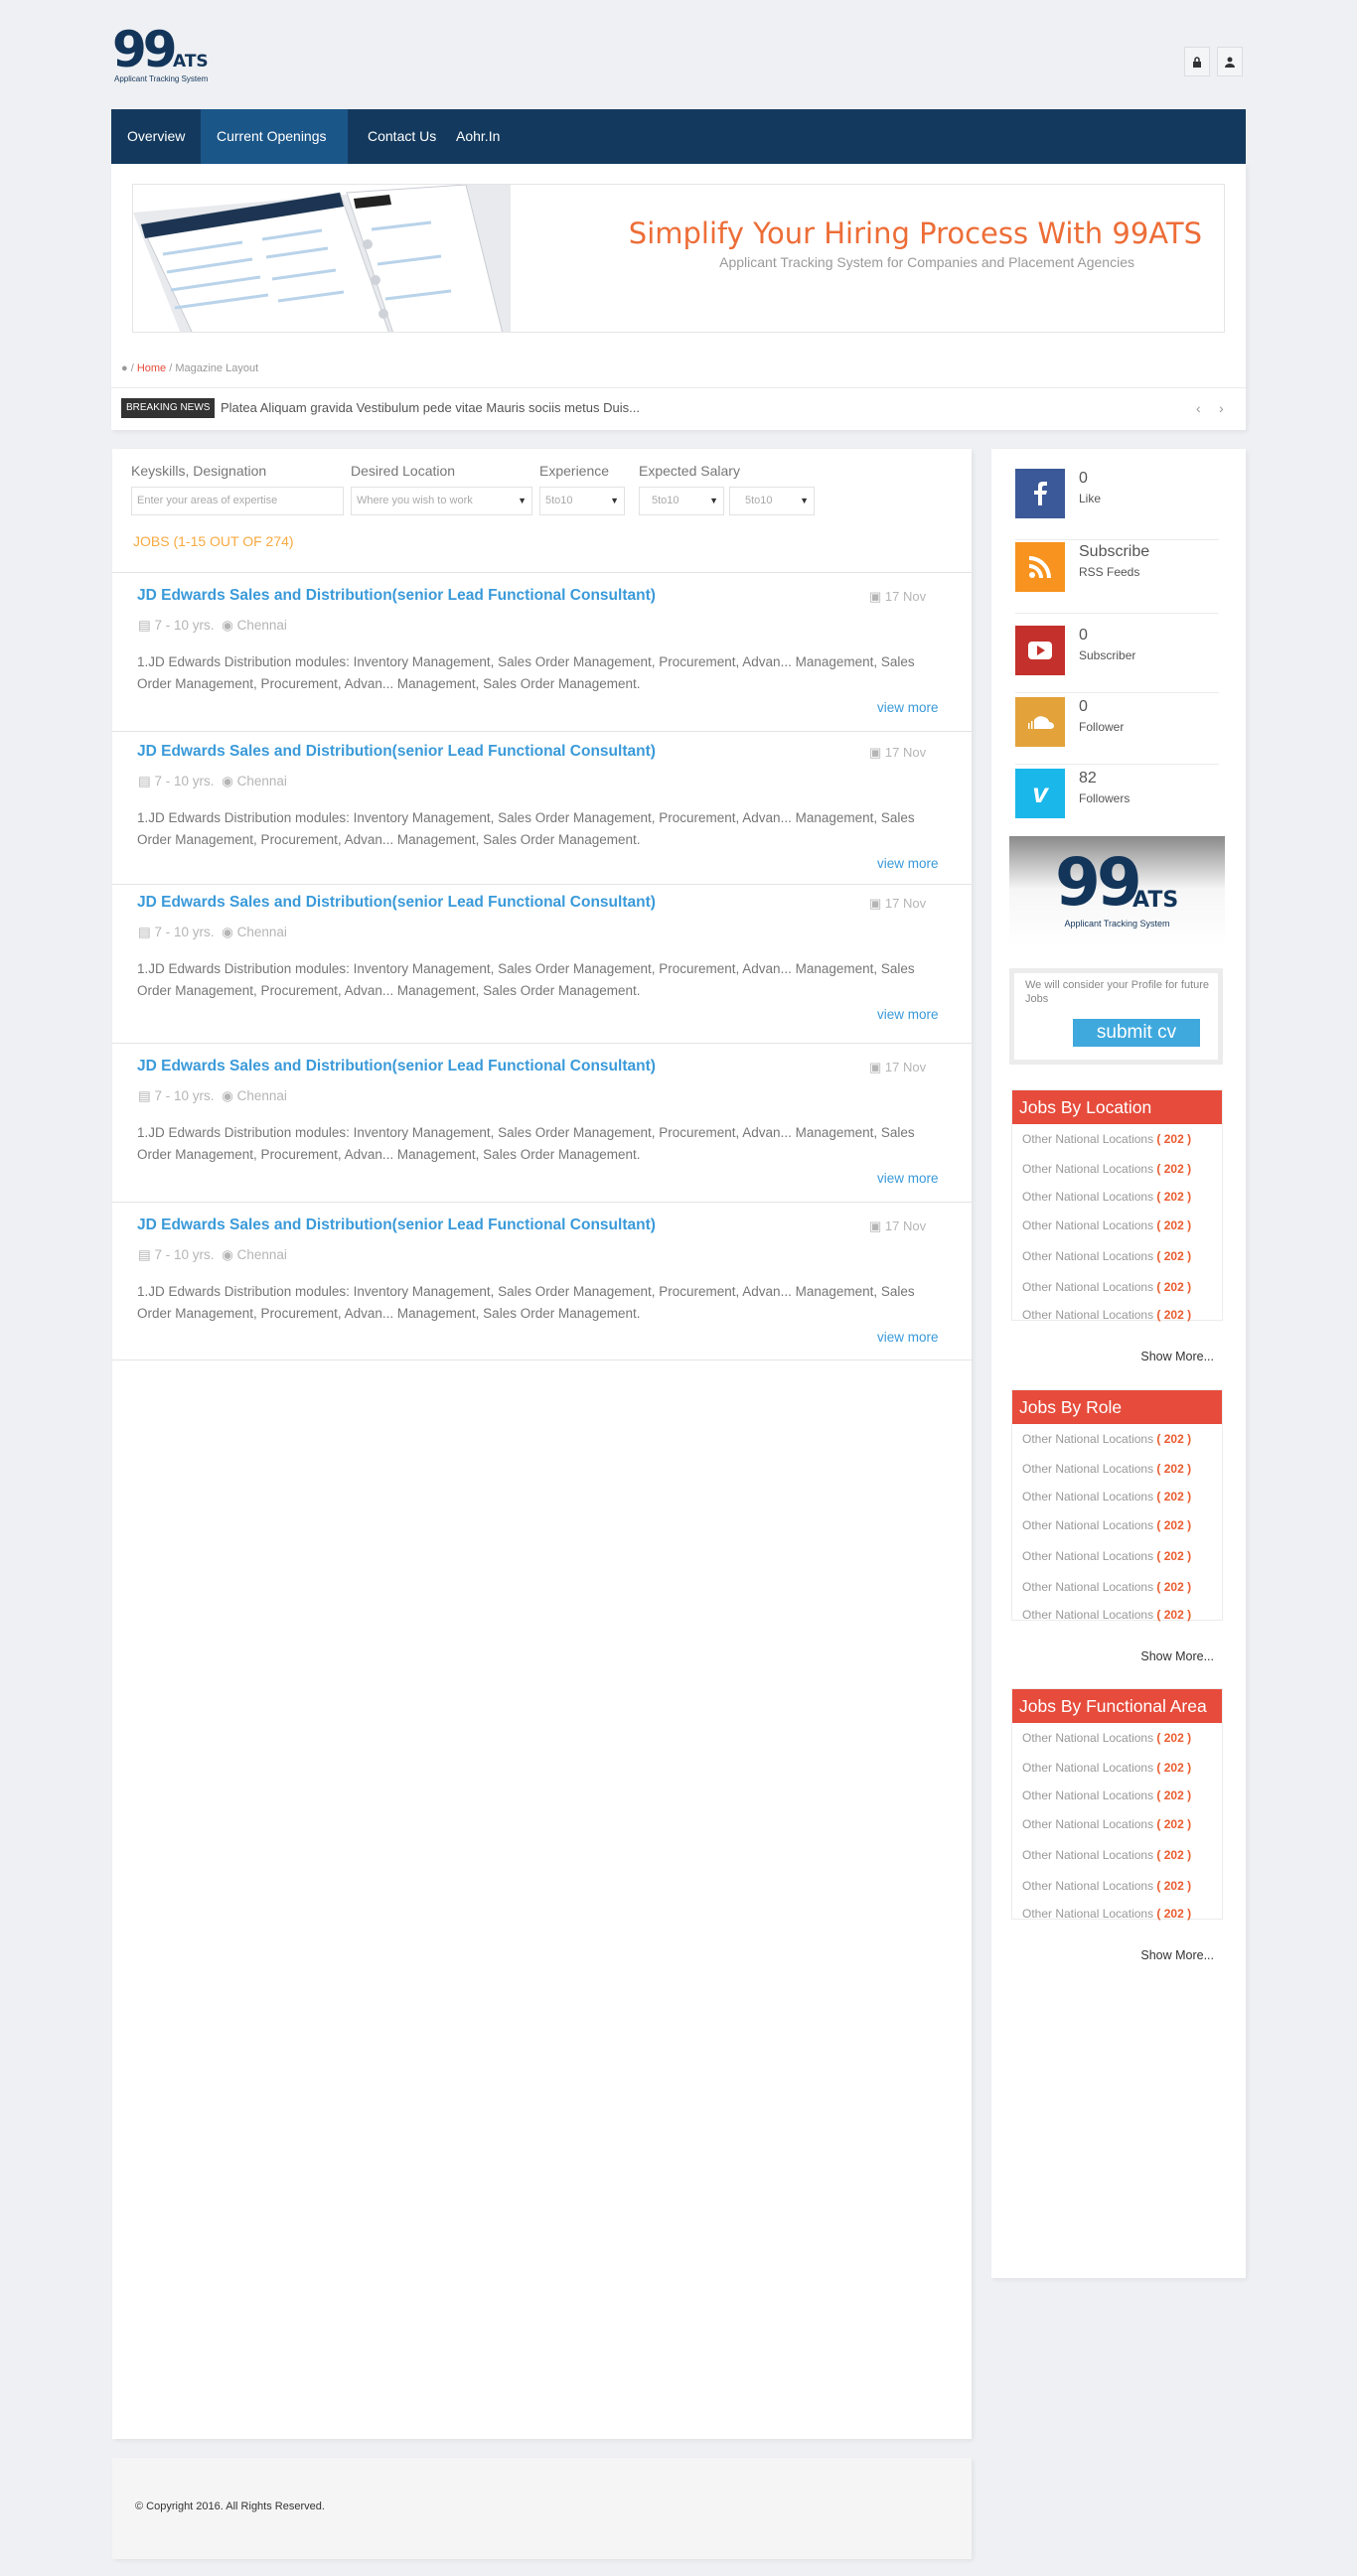  Describe the element at coordinates (1105, 798) in the screenshot. I see `vimeo-label: Followers` at that location.